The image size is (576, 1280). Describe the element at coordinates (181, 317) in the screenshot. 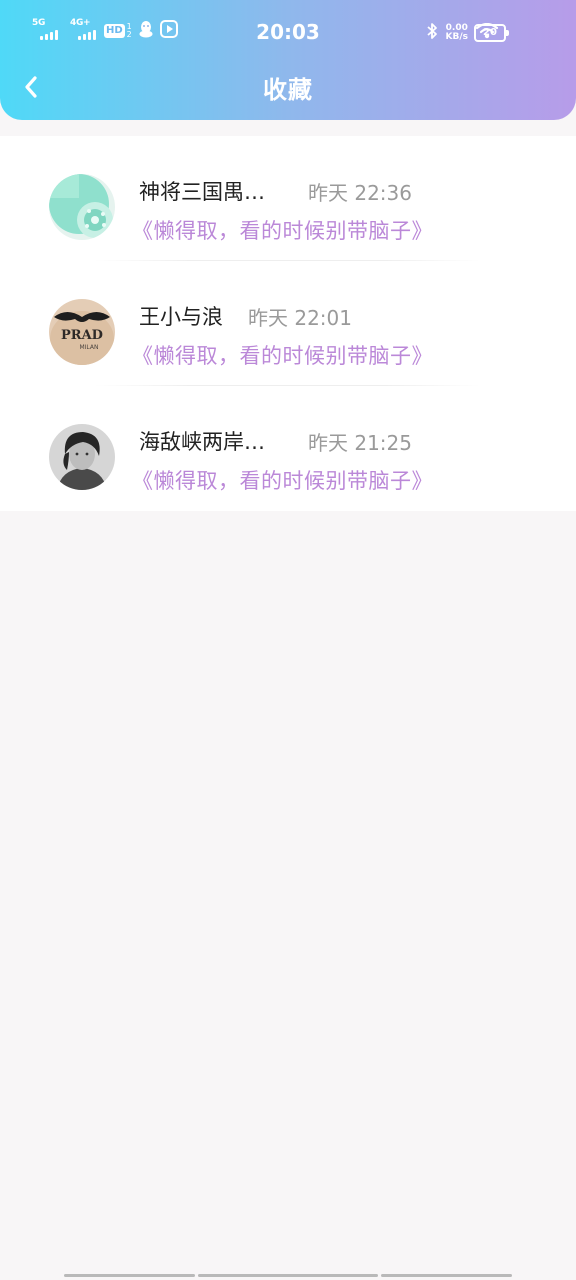

I see `item-username: 王小与浪` at that location.